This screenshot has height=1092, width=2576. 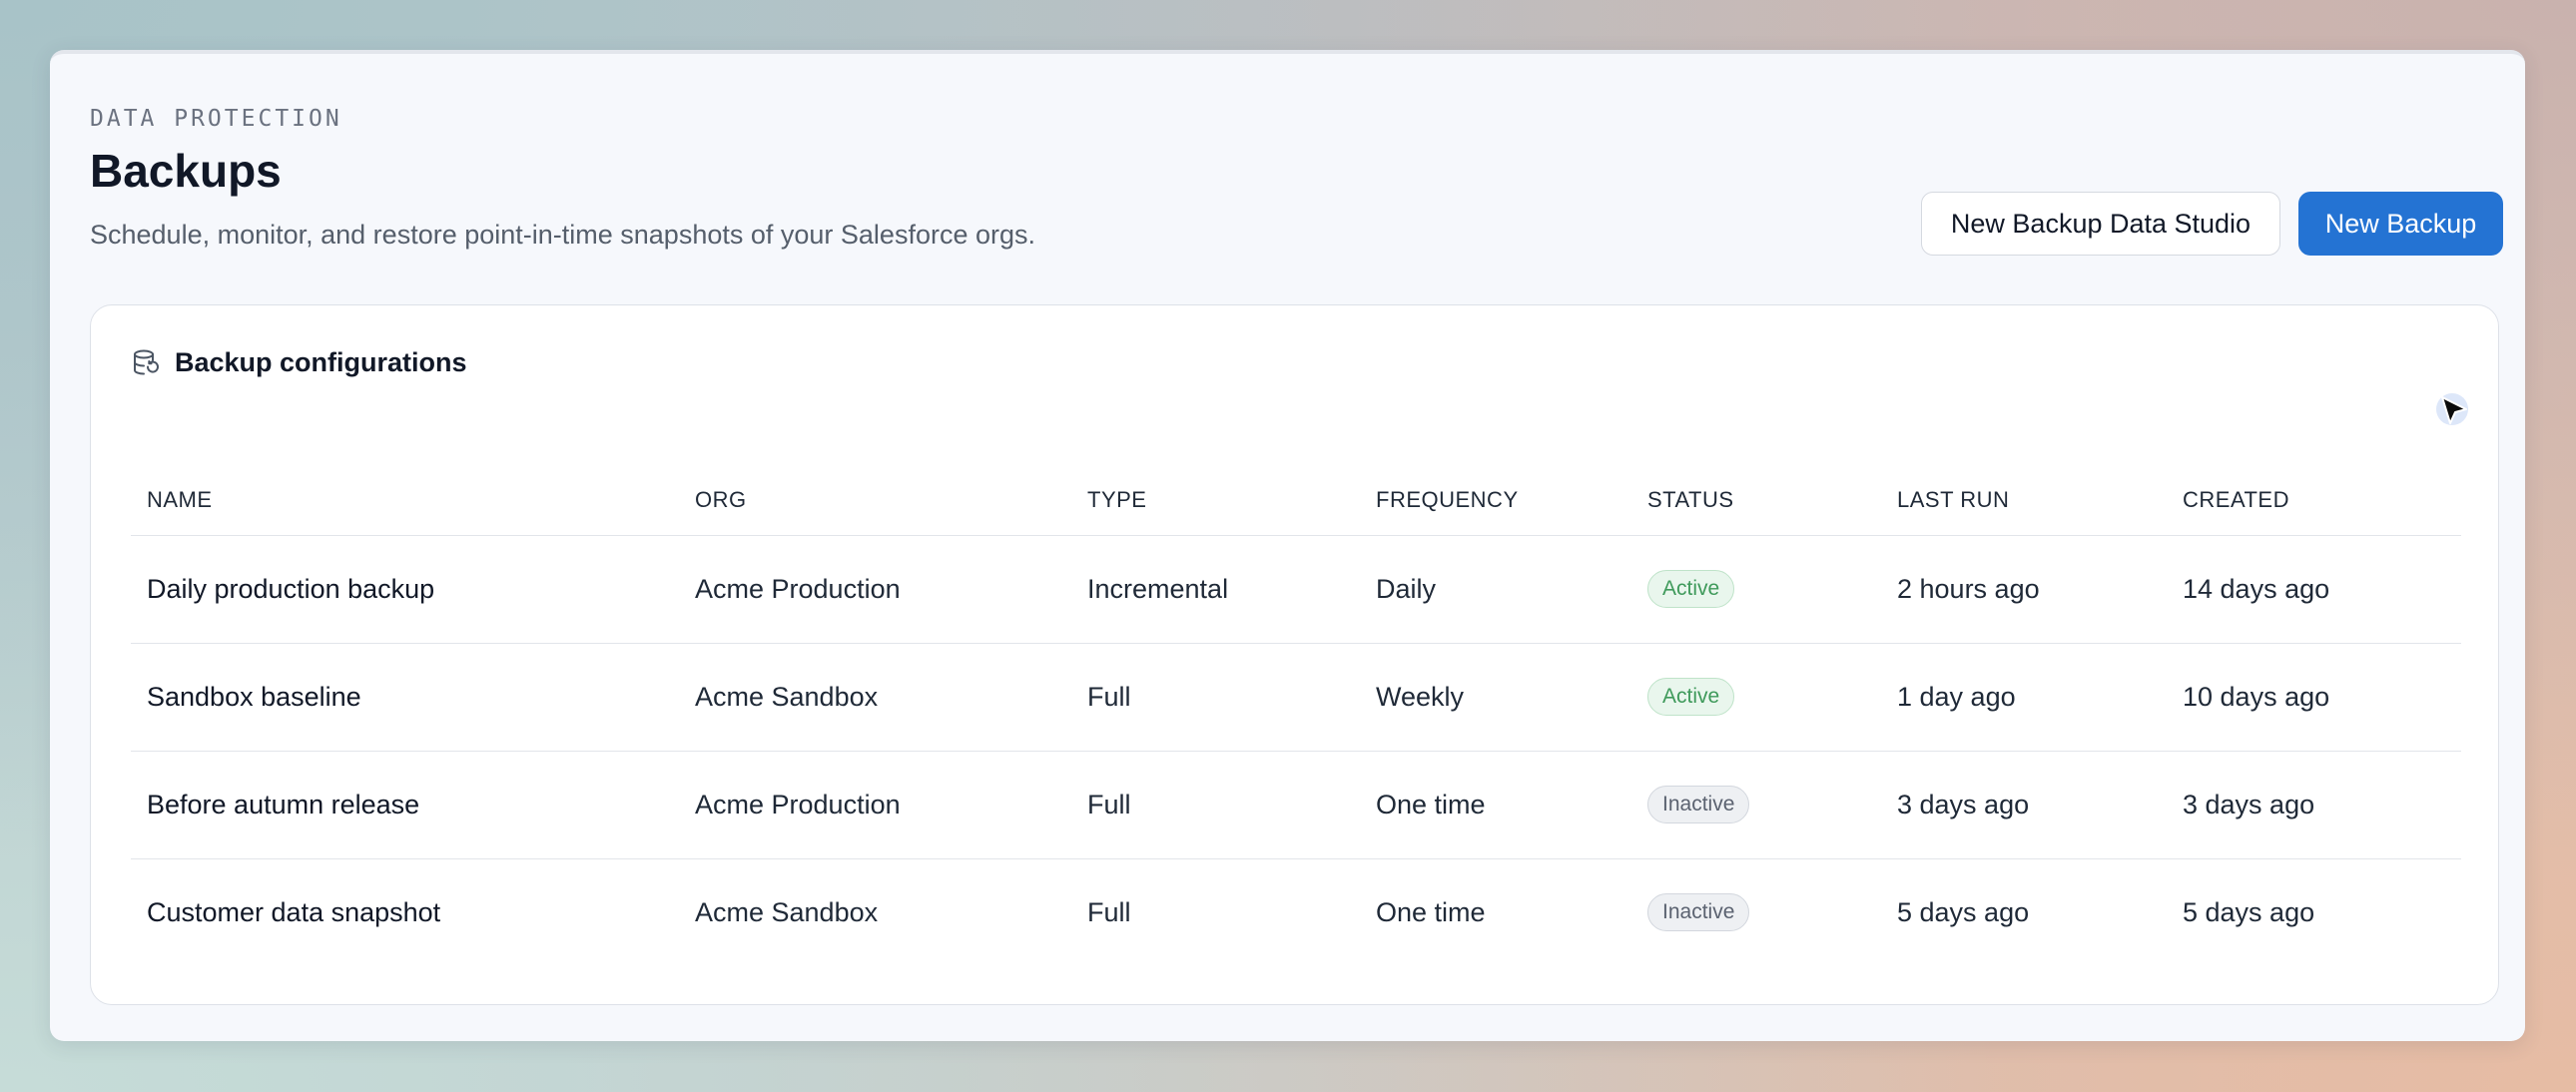 What do you see at coordinates (186, 171) in the screenshot?
I see `page-title: Backups` at bounding box center [186, 171].